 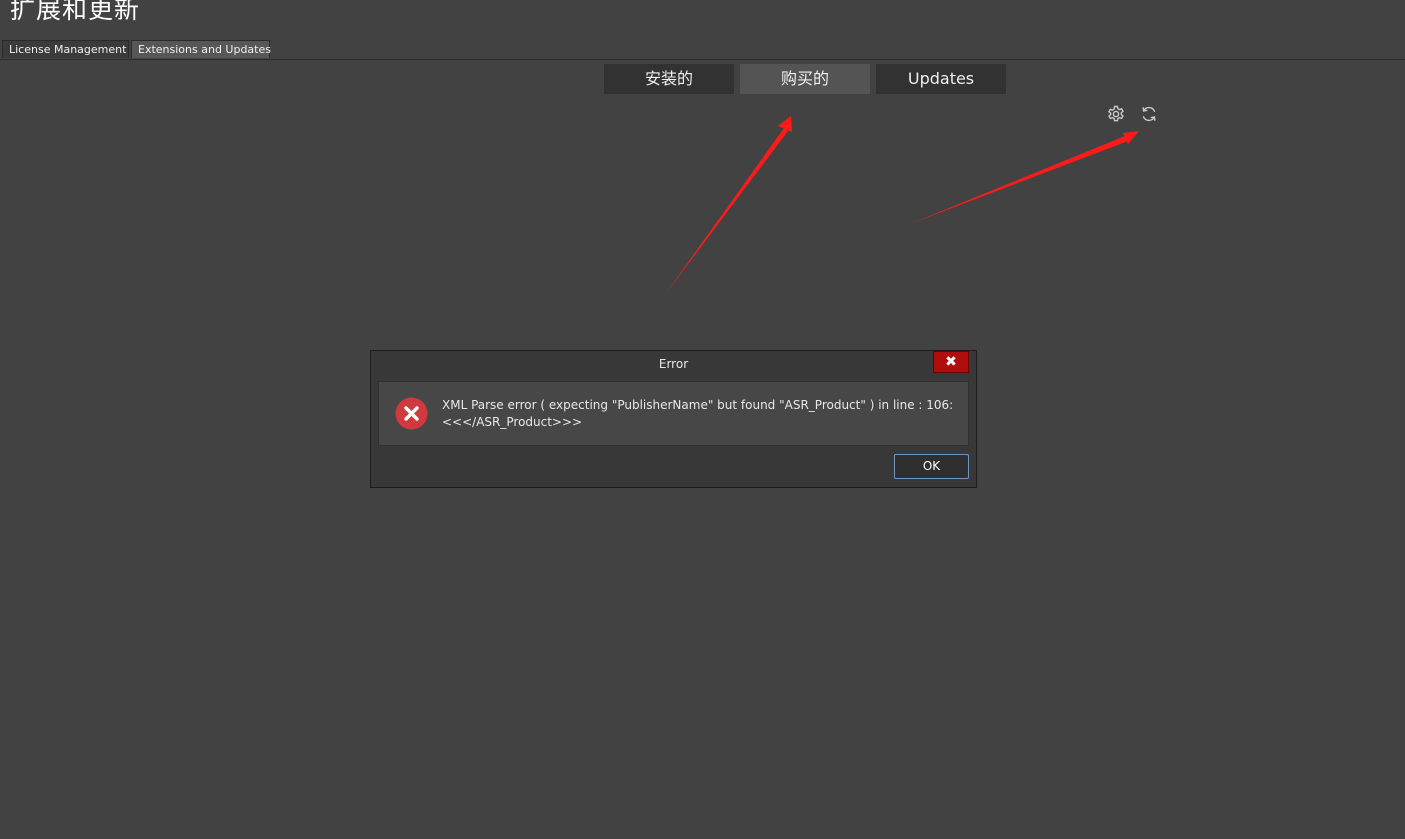 I want to click on ok-button: OK, so click(x=931, y=466).